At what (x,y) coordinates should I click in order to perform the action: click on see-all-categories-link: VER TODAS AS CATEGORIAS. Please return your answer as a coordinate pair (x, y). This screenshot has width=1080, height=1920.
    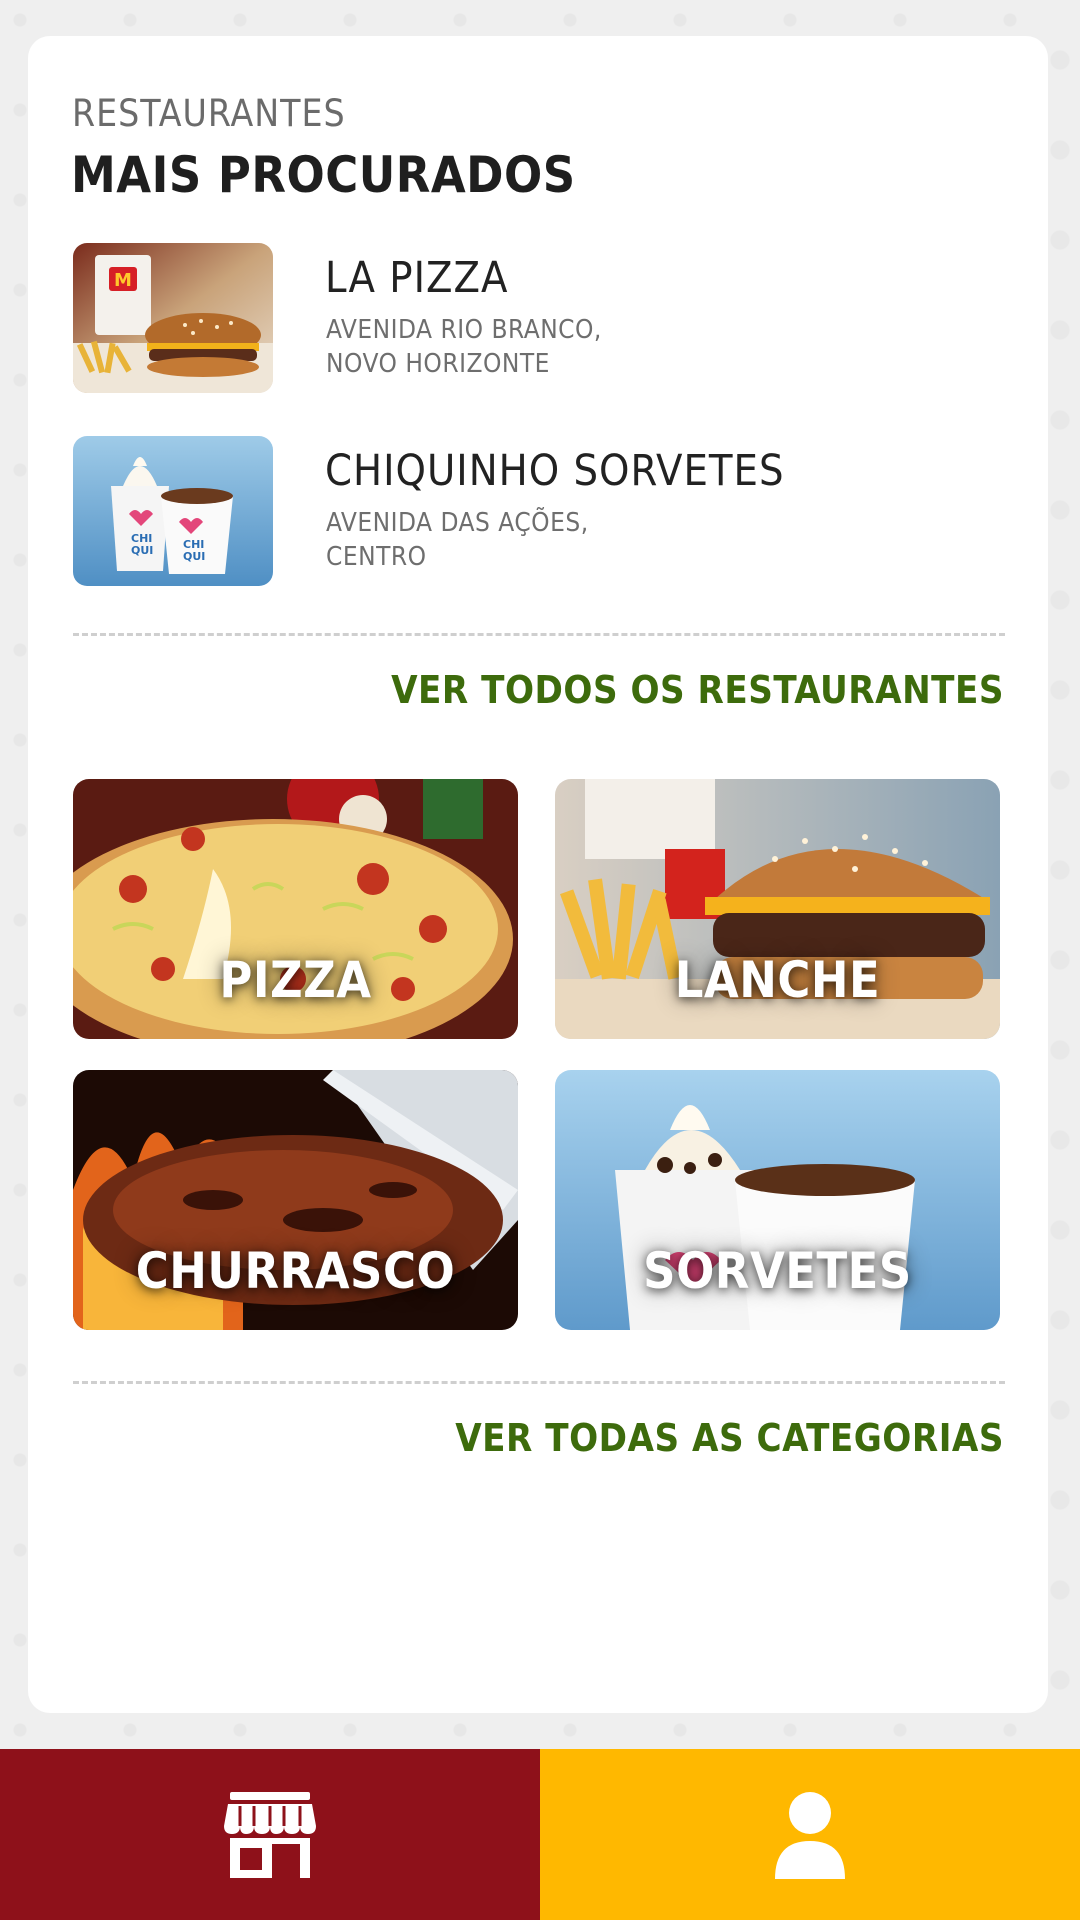
    Looking at the image, I should click on (729, 1438).